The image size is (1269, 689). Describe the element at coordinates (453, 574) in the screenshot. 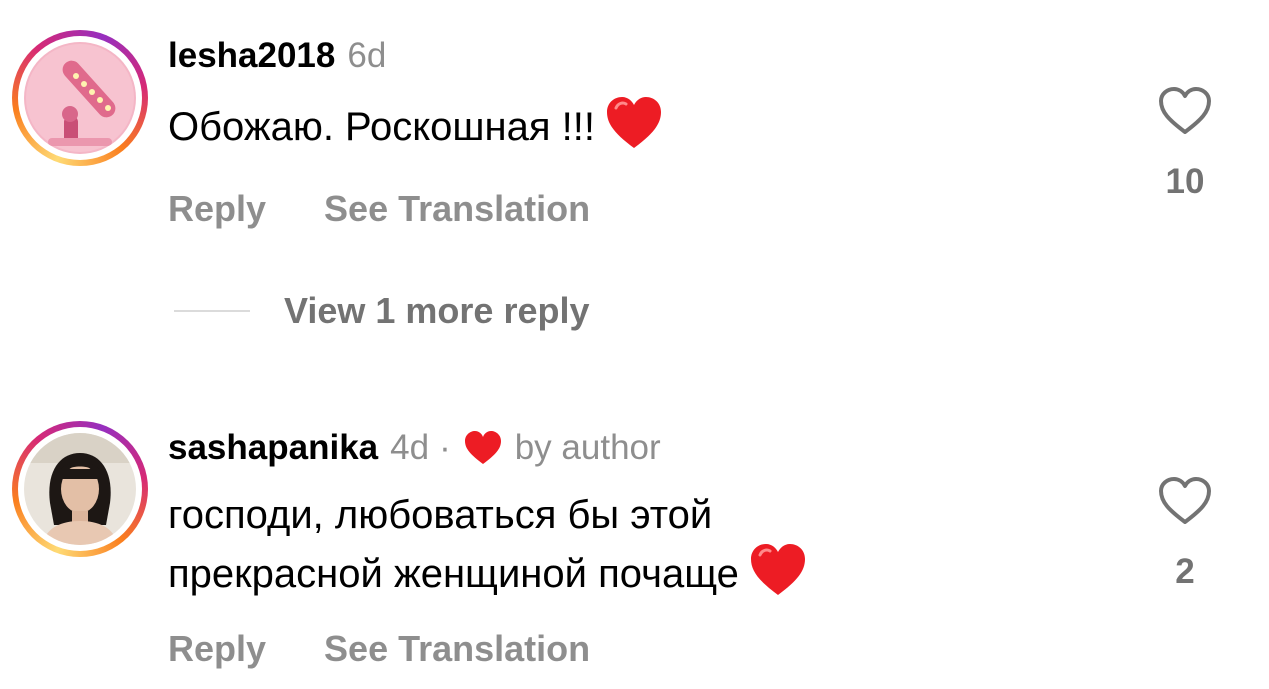

I see `comment-text-line: прекрасной женщиной почаще` at that location.